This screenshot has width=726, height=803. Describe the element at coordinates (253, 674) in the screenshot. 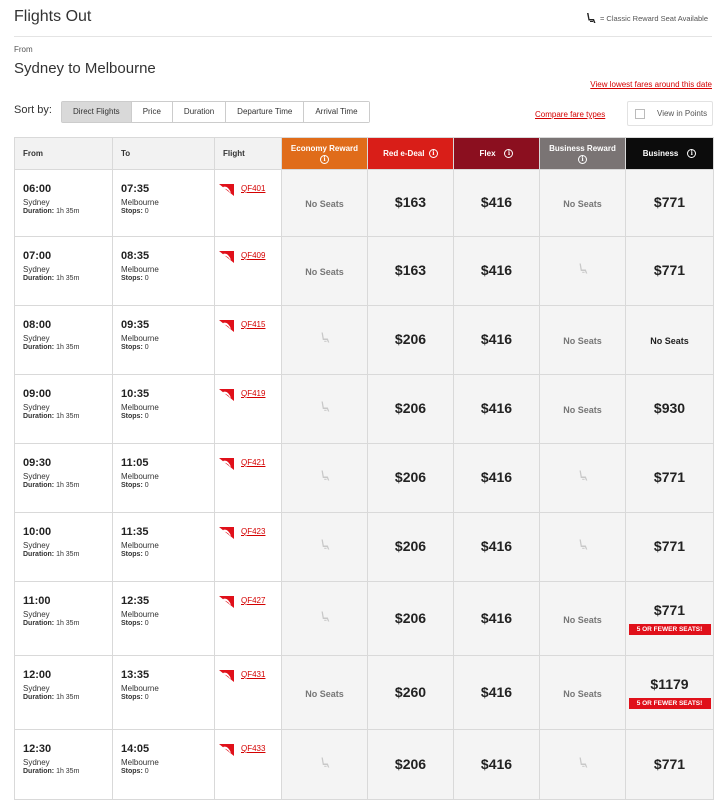

I see `flight-number-link: QF431` at that location.